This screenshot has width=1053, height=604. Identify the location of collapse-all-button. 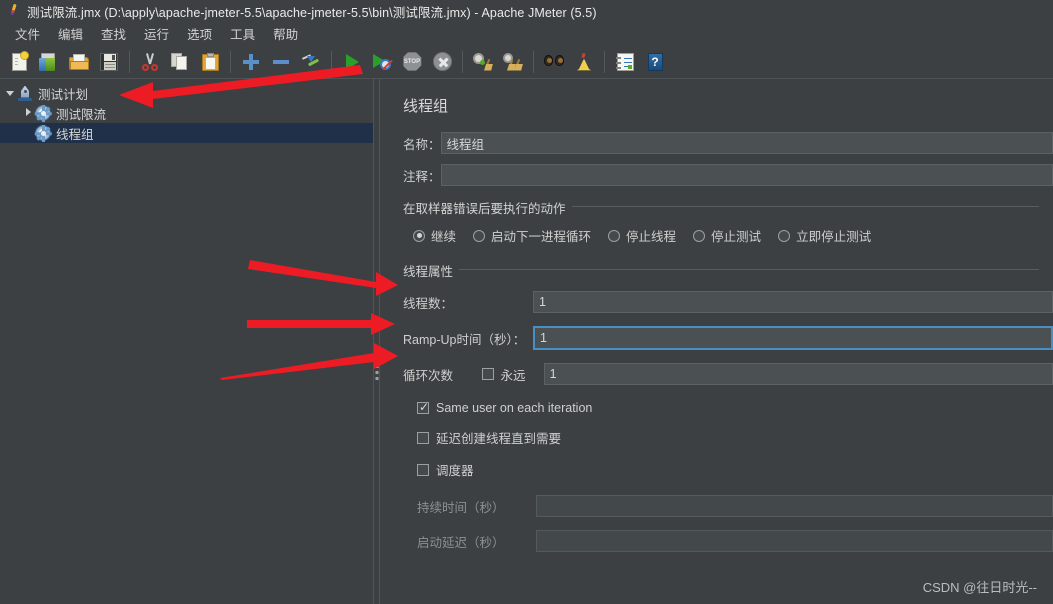
(281, 62).